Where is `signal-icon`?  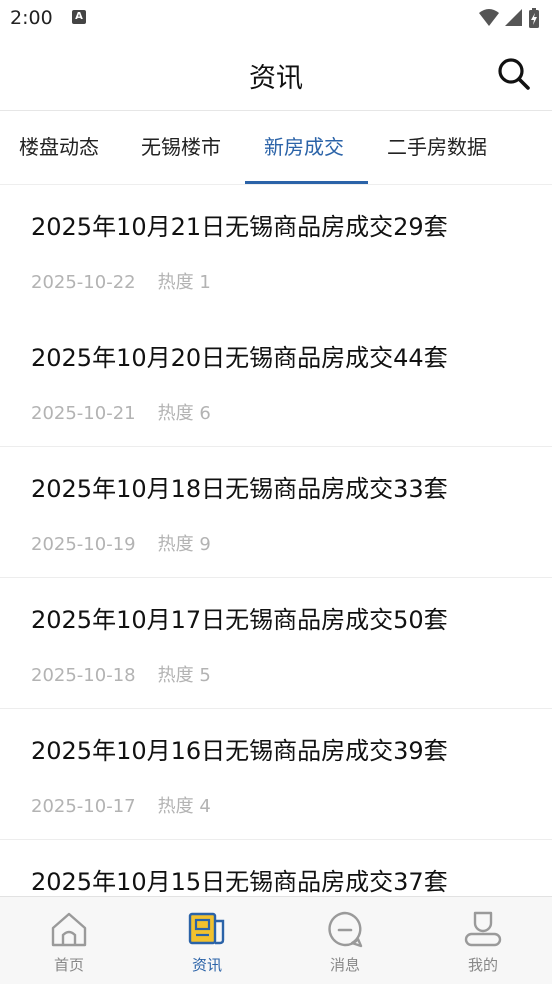
signal-icon is located at coordinates (513, 17).